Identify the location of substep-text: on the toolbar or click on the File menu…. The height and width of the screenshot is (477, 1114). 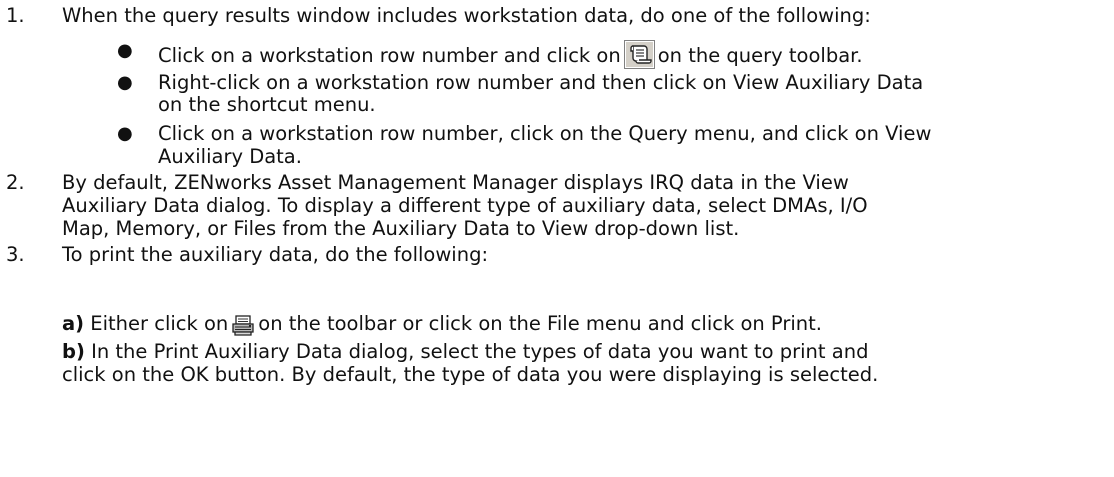
(540, 323).